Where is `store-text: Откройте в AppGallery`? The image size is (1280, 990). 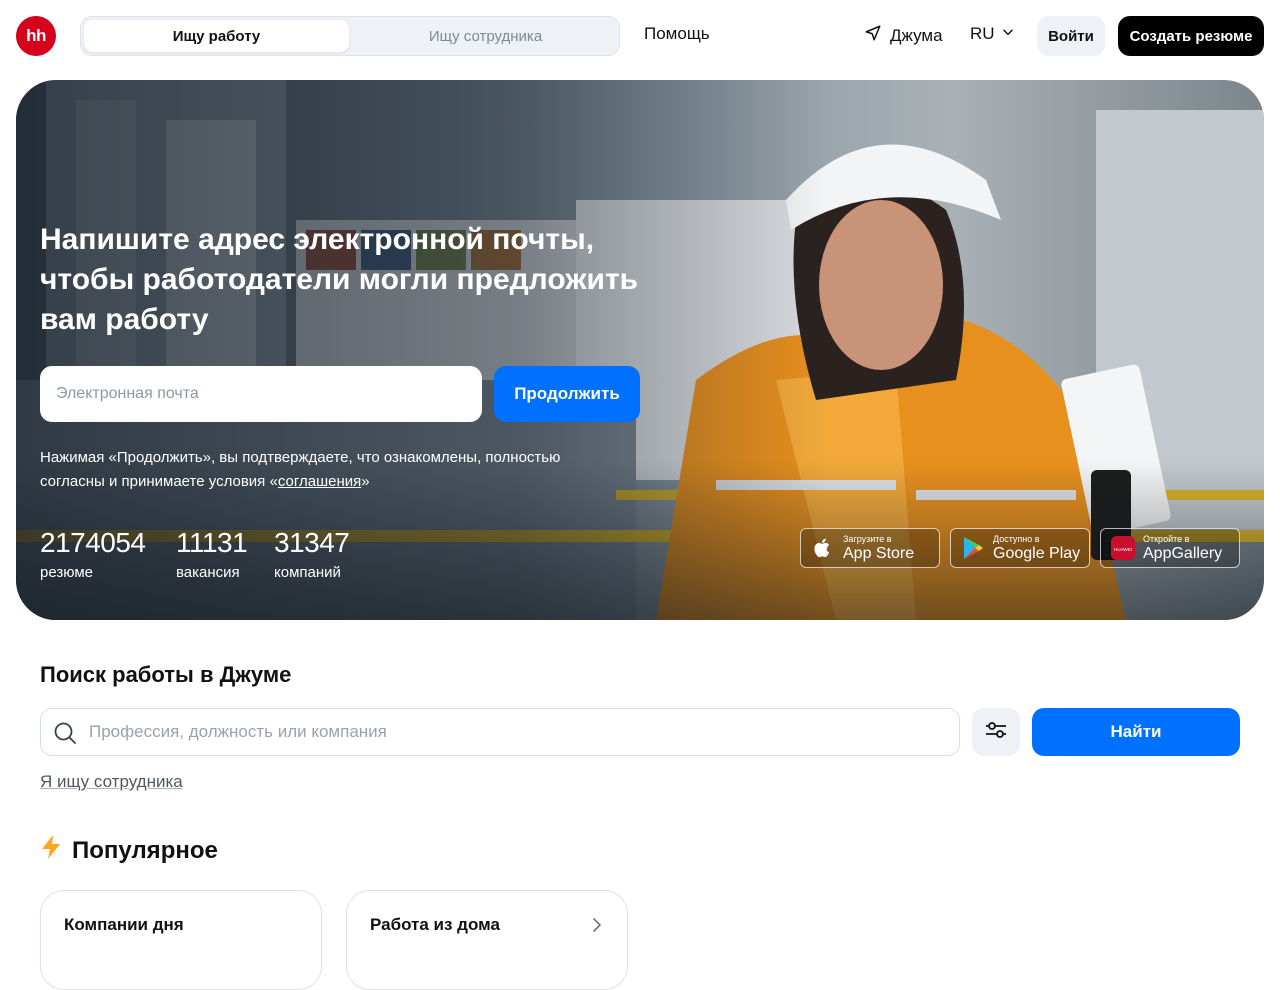 store-text: Откройте в AppGallery is located at coordinates (1182, 548).